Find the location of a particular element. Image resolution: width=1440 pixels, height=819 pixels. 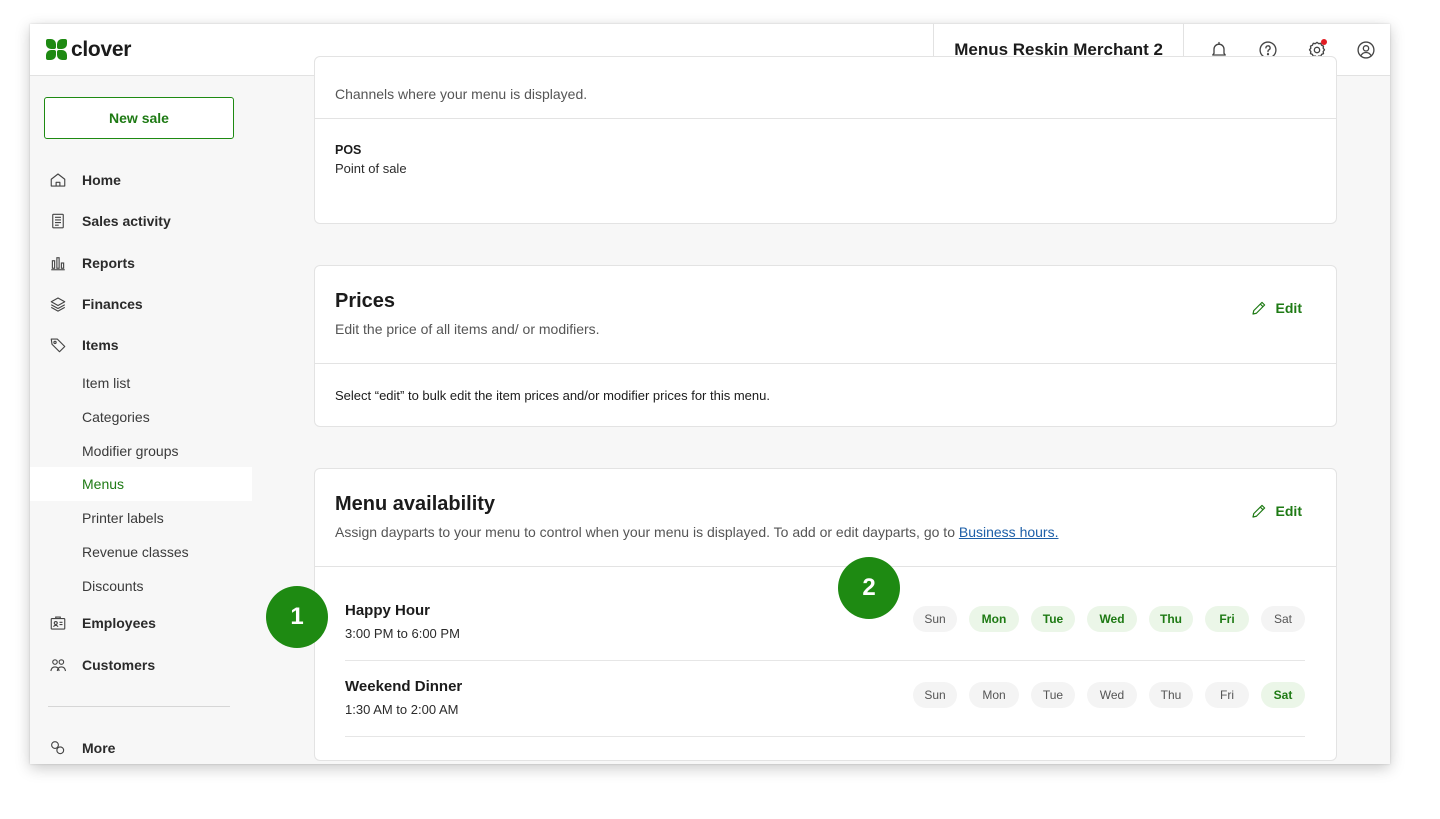

sidebar-subitem-printer-labels: Printer labels is located at coordinates (141, 518).